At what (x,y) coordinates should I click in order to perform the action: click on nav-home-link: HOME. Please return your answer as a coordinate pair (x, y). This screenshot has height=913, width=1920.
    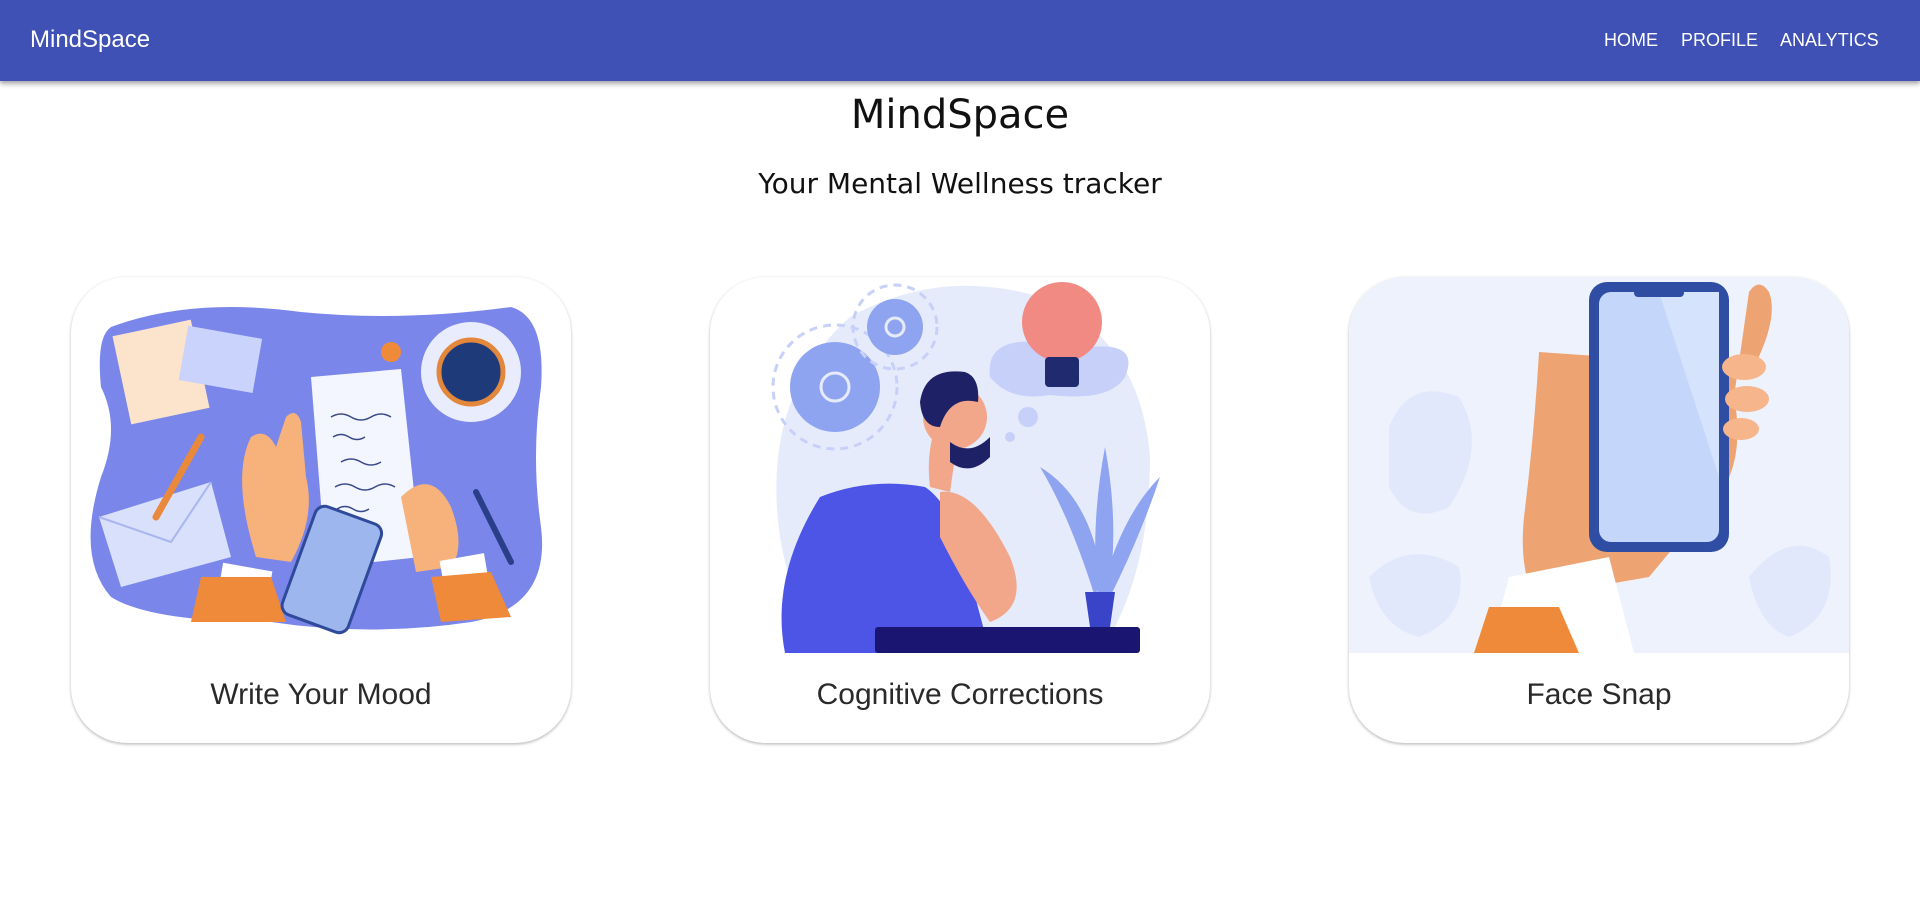
    Looking at the image, I should click on (1631, 40).